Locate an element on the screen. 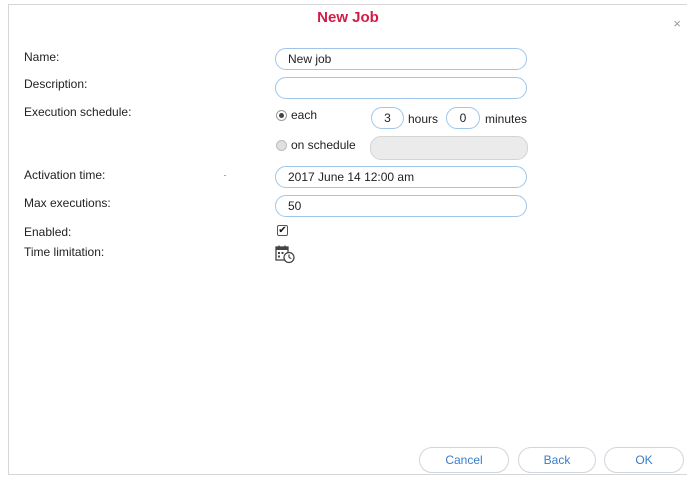 The width and height of the screenshot is (687, 485). ok-button: OK is located at coordinates (644, 460).